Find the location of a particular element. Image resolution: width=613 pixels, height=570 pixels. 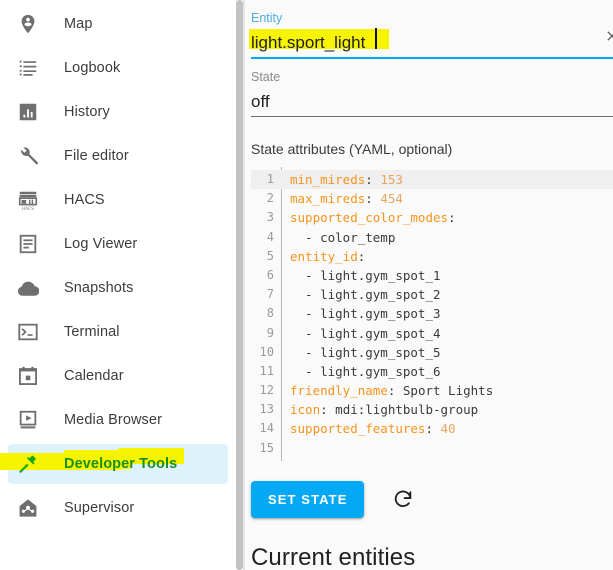

supervisor-home-icon is located at coordinates (28, 508).